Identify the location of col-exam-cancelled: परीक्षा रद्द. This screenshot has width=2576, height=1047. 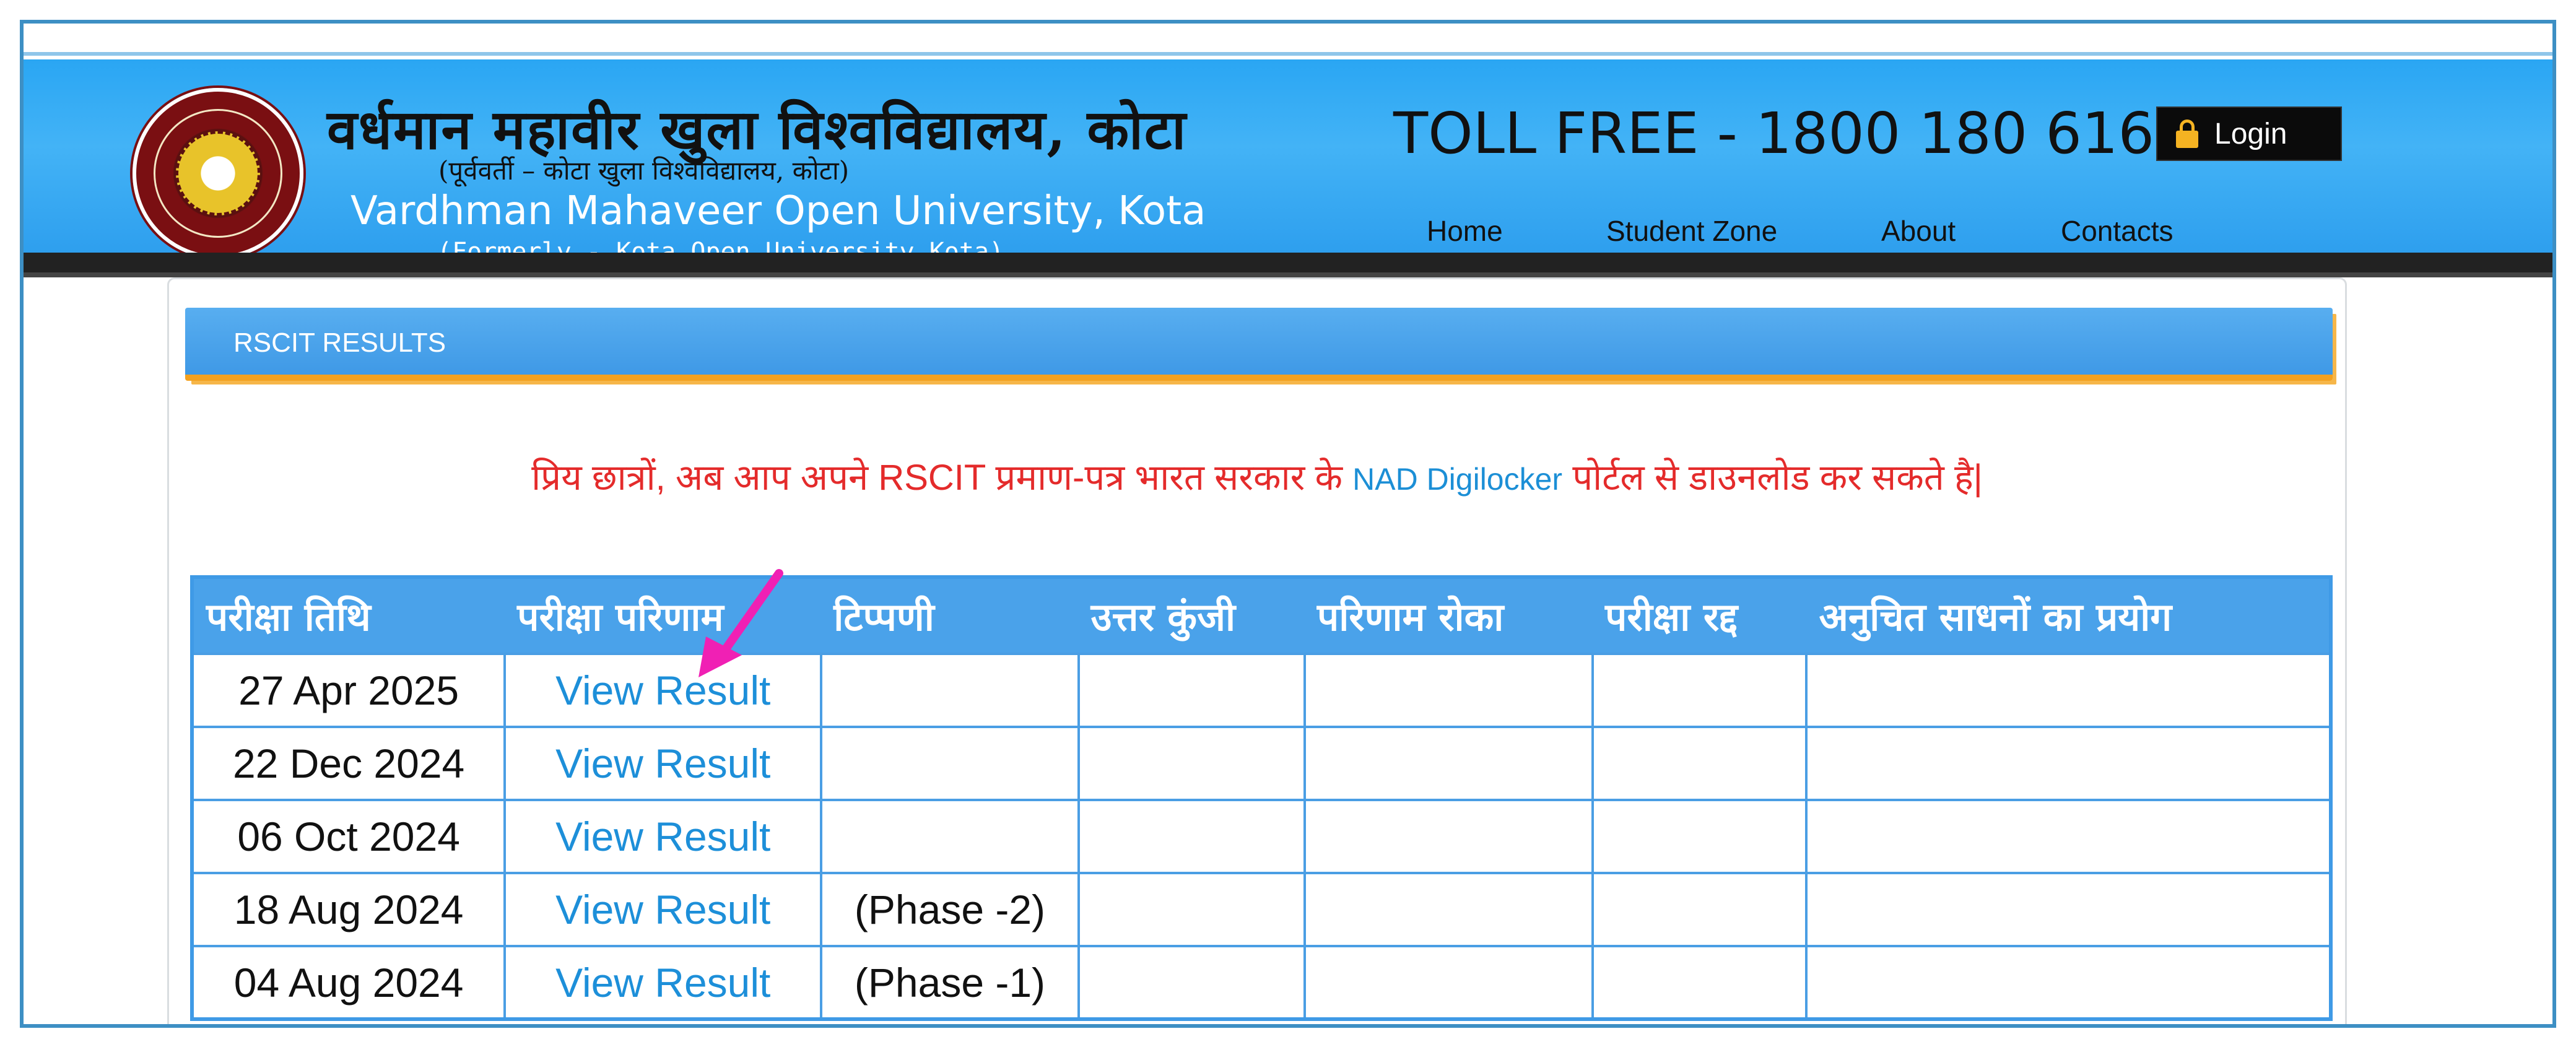
(1700, 615).